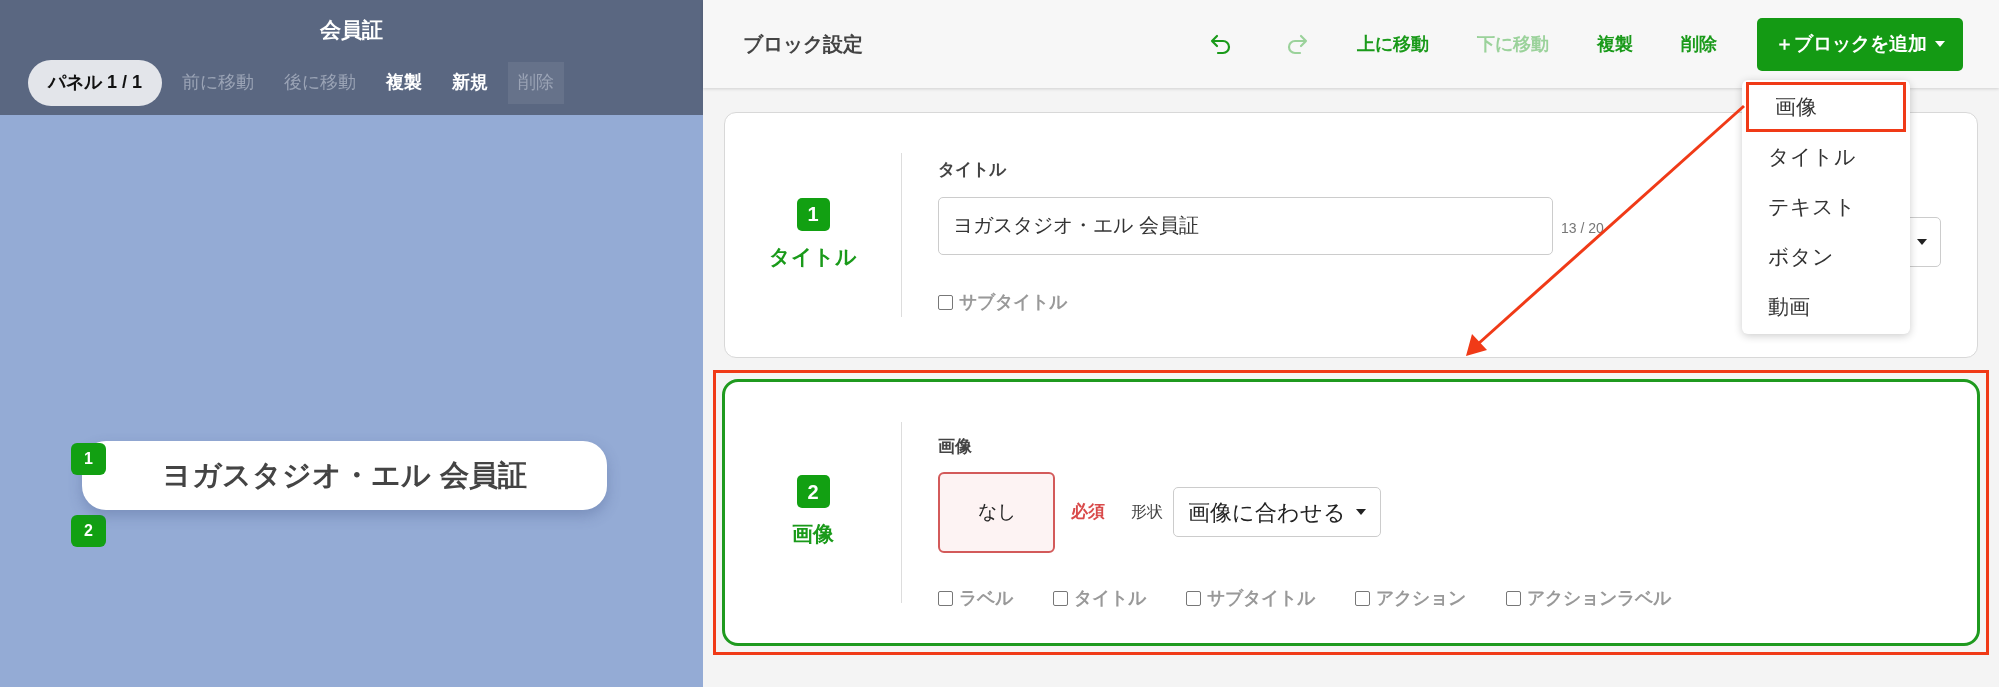 This screenshot has width=1999, height=687. What do you see at coordinates (986, 598) in the screenshot?
I see `option-label: ラベル` at bounding box center [986, 598].